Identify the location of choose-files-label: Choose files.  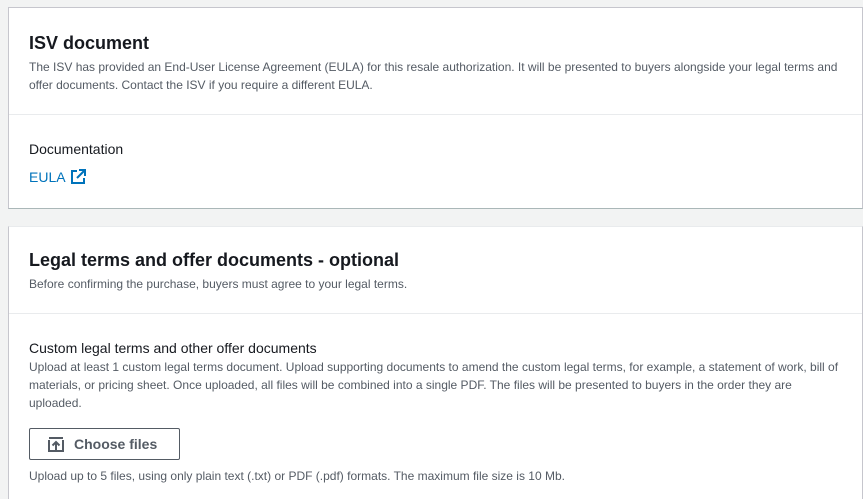
(116, 444).